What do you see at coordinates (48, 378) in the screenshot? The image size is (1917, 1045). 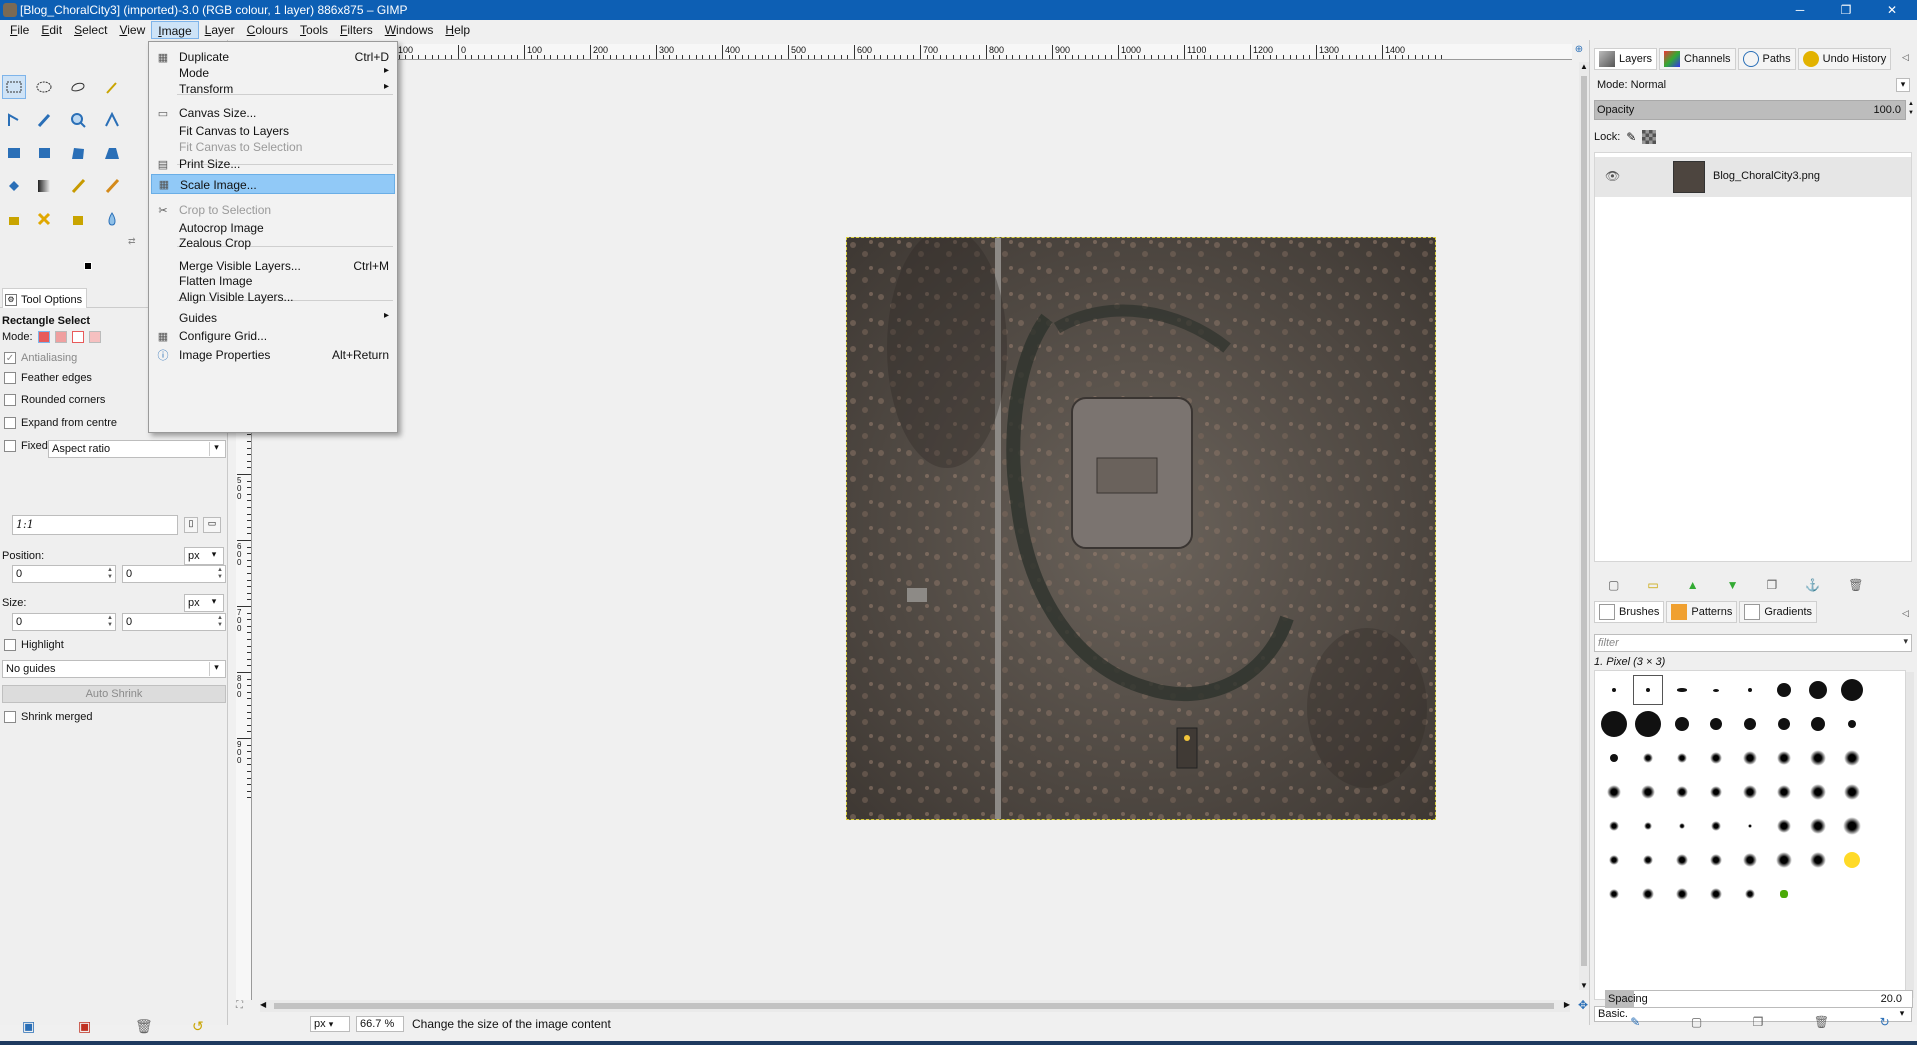 I see `feather-edges-row: Feather edges` at bounding box center [48, 378].